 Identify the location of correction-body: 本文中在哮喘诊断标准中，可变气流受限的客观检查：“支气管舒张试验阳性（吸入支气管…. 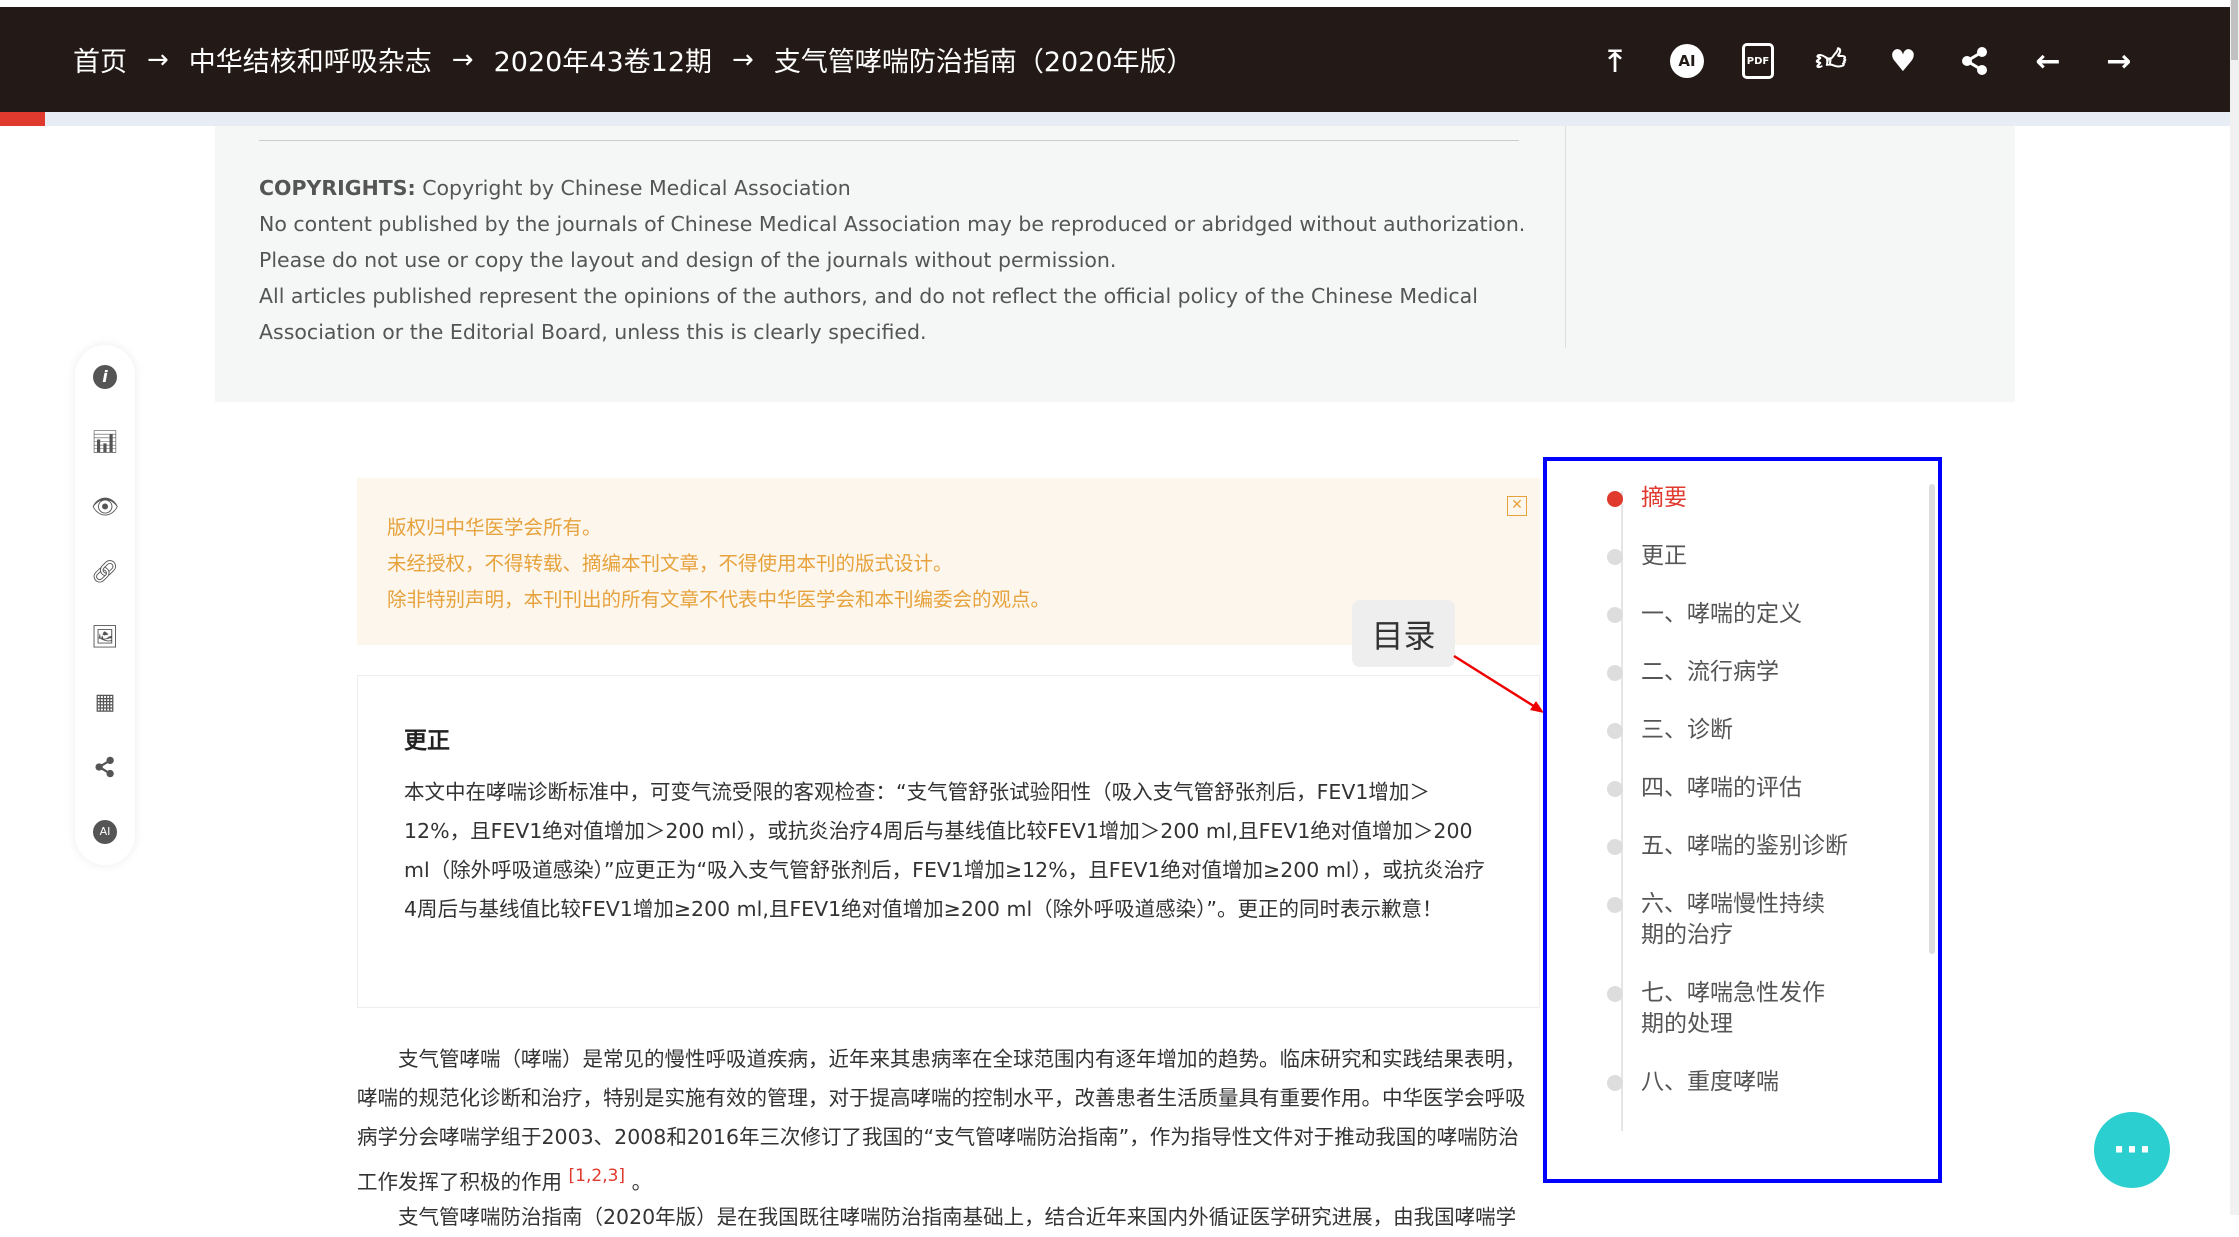
(944, 850).